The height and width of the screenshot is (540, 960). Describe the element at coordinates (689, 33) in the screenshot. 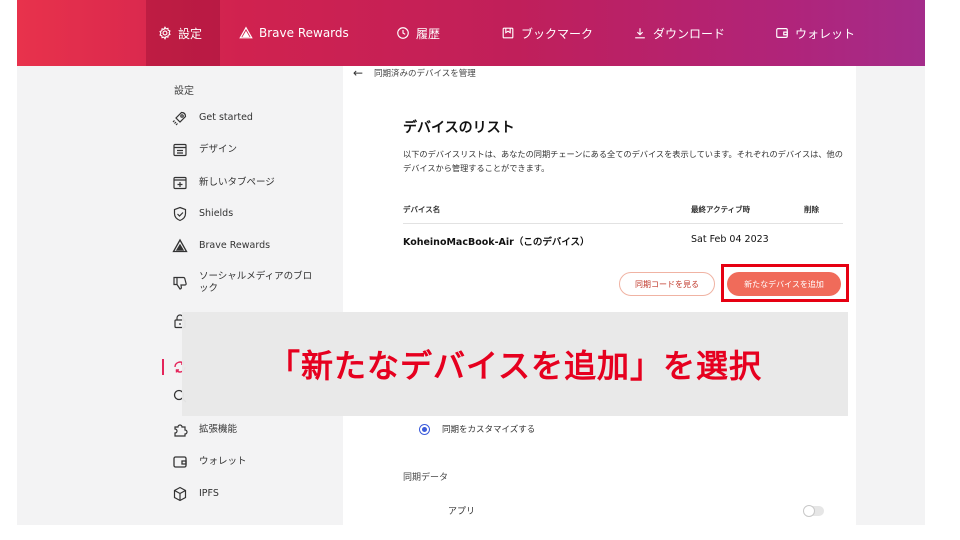

I see `tab-label: ダウンロード` at that location.